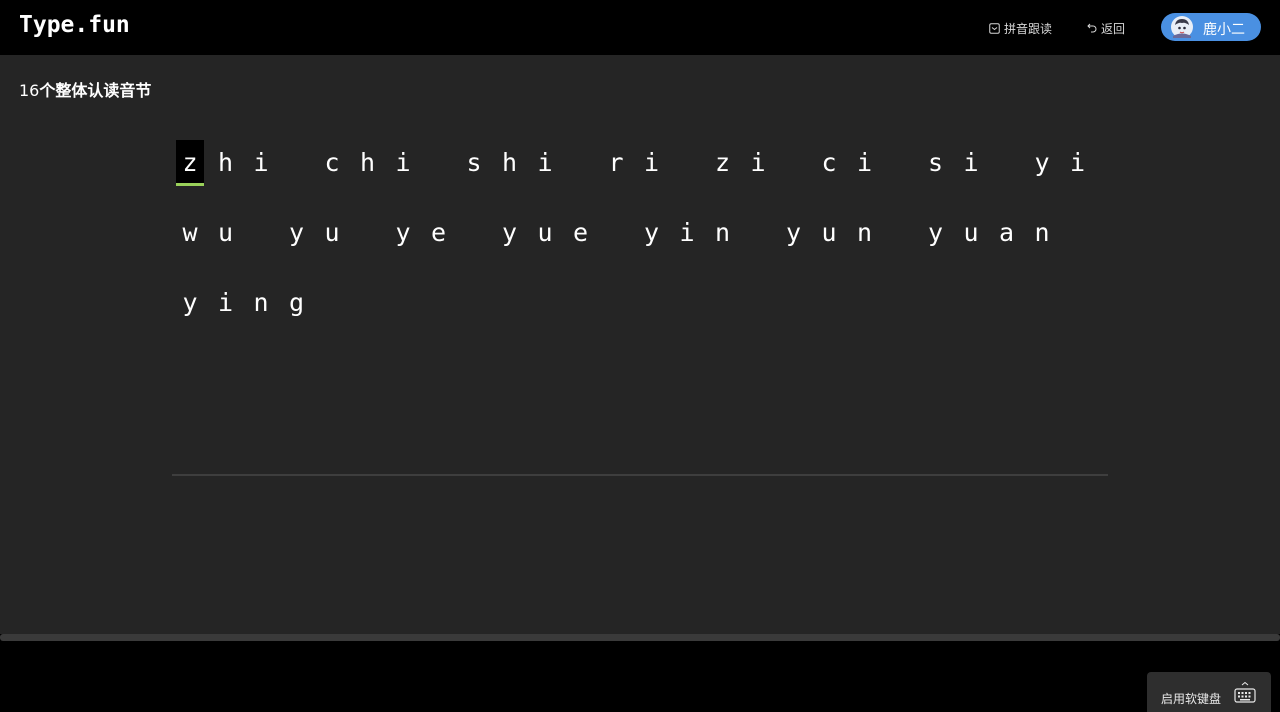 The image size is (1280, 712). What do you see at coordinates (640, 315) in the screenshot?
I see `typing-line: ying` at bounding box center [640, 315].